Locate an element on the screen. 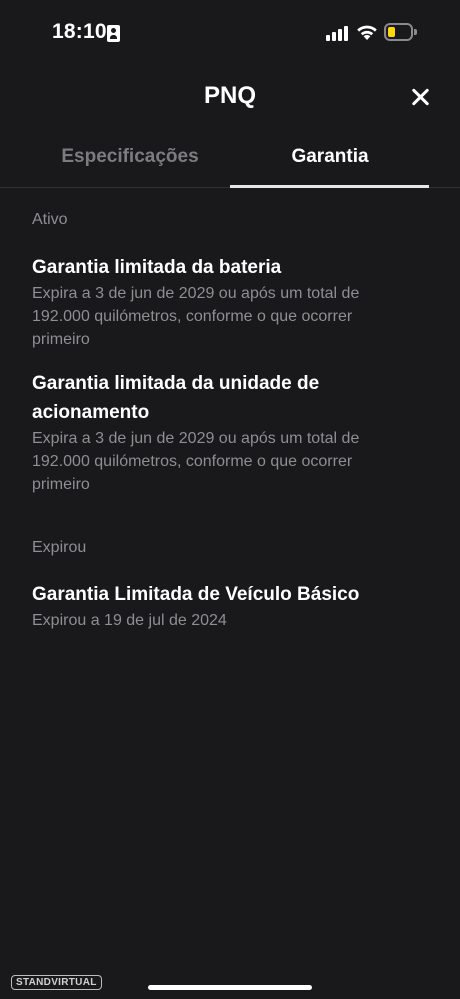 This screenshot has width=460, height=999. tab-bar: Especificações Garantia is located at coordinates (230, 159).